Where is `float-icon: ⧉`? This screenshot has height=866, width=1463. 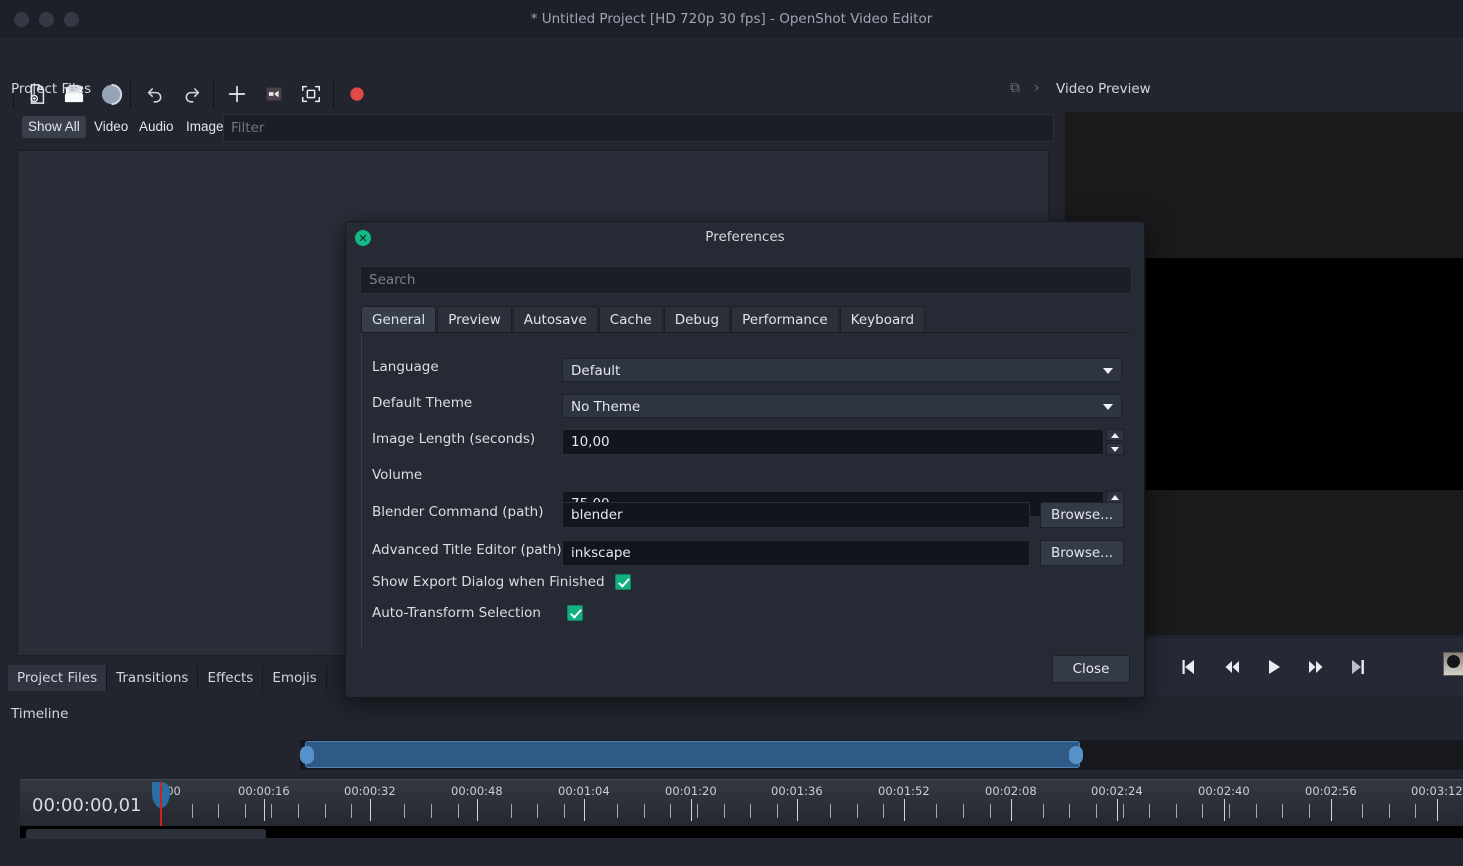
float-icon: ⧉ is located at coordinates (1015, 88).